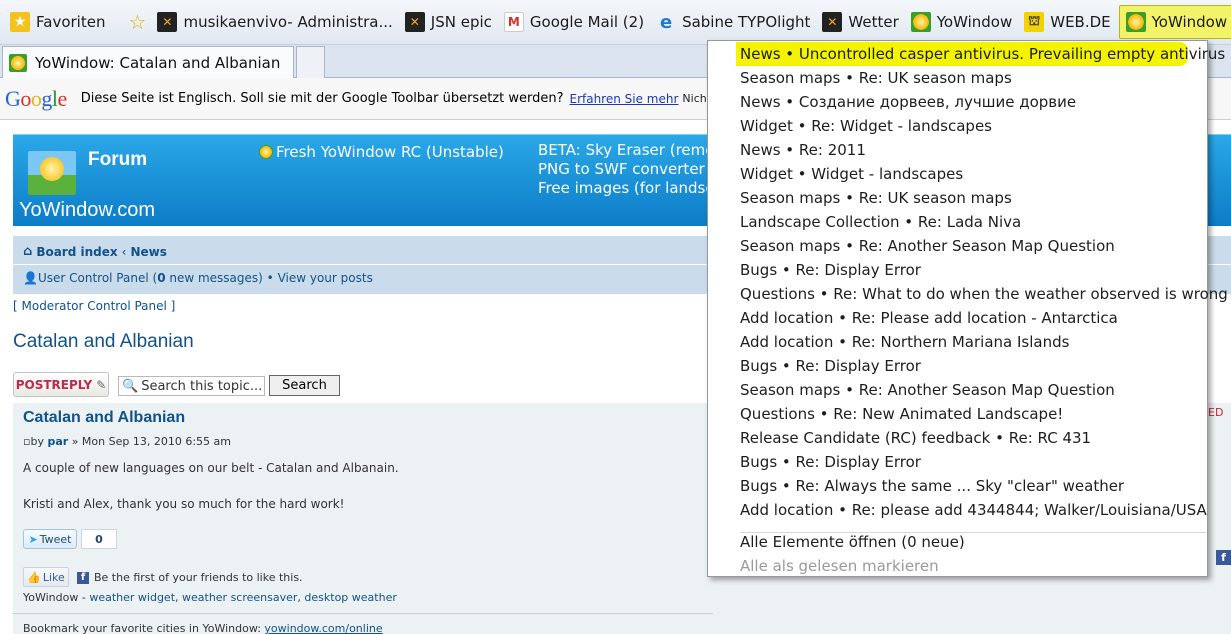  I want to click on favorite-feed-yowindow-forum: YoWindow Forum ▼, so click(1174, 22).